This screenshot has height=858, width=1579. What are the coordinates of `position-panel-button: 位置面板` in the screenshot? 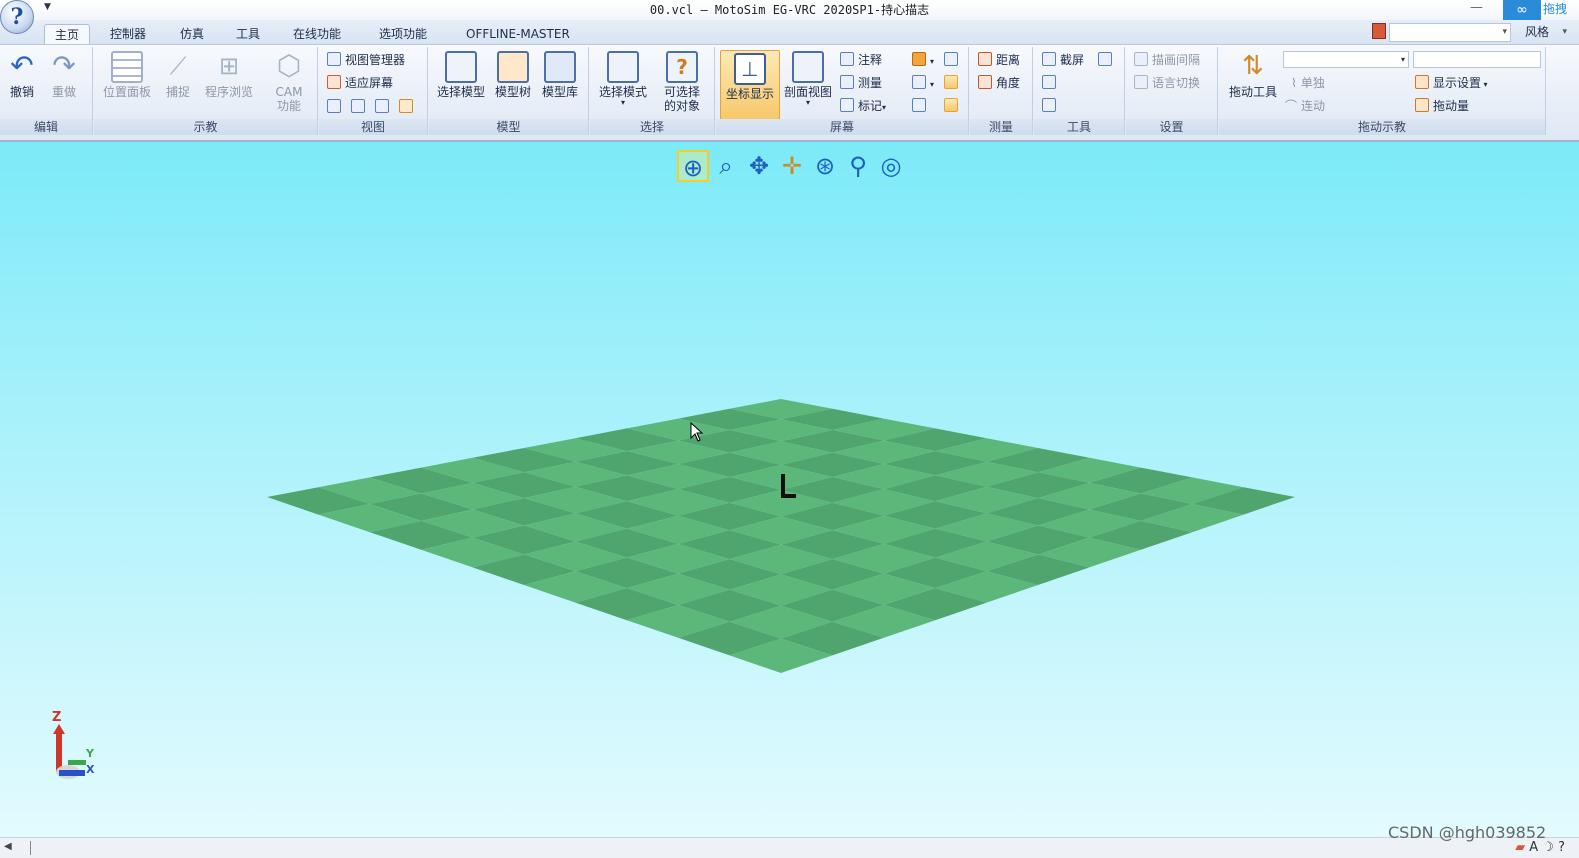 It's located at (127, 75).